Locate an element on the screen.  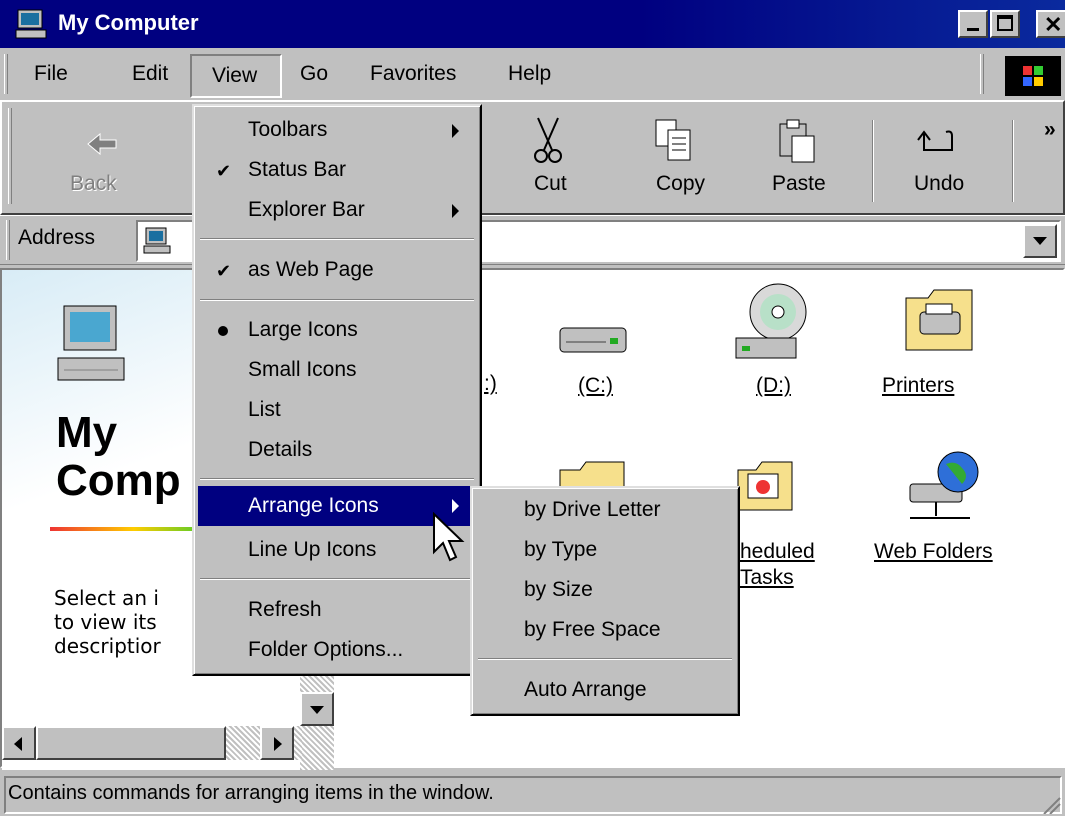
title-bar: My Computer ✕ is located at coordinates (532, 24).